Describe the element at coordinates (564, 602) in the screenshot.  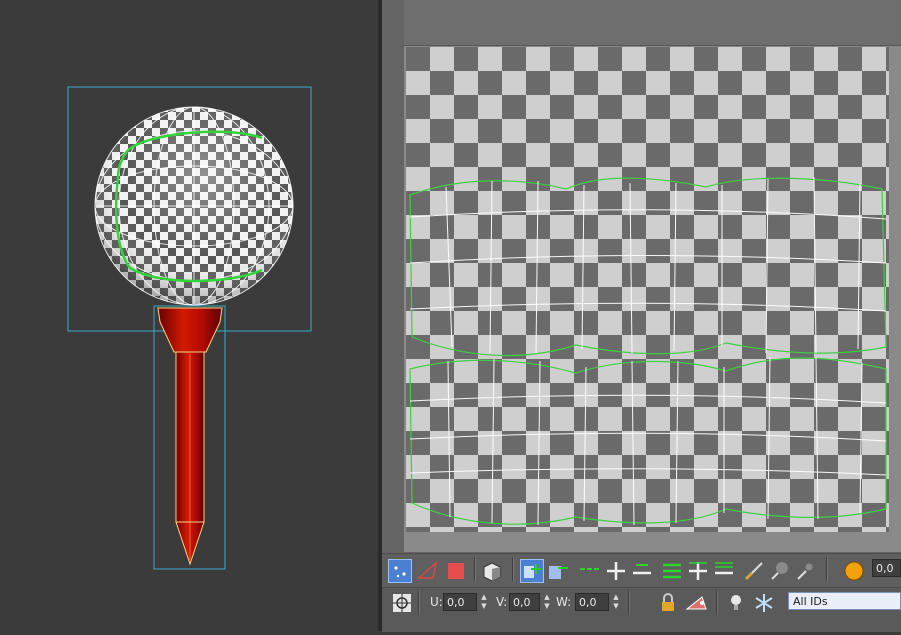
I see `w-label: W:` at that location.